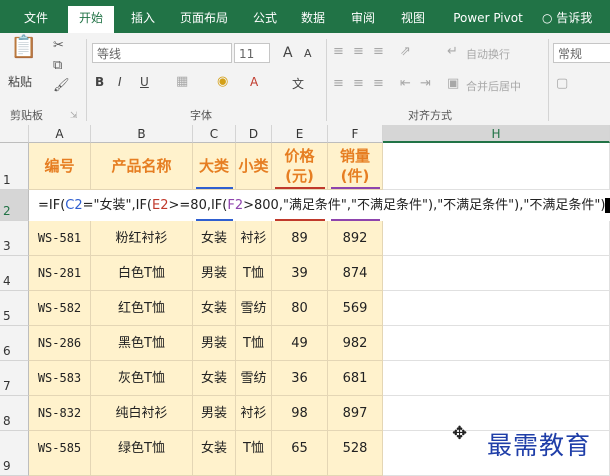 This screenshot has height=476, width=610. Describe the element at coordinates (142, 453) in the screenshot. I see `product-cell: 绿色T恤` at that location.